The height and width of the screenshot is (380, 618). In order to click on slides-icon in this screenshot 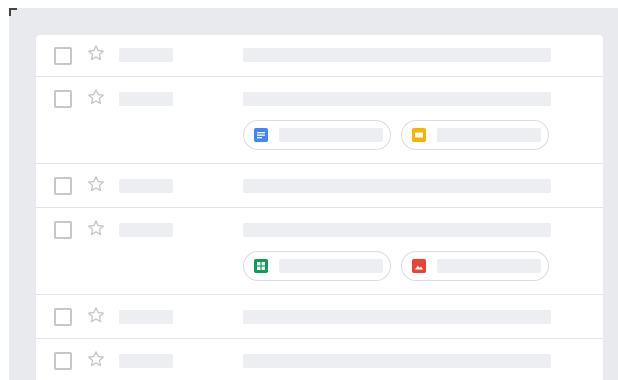, I will do `click(419, 135)`.